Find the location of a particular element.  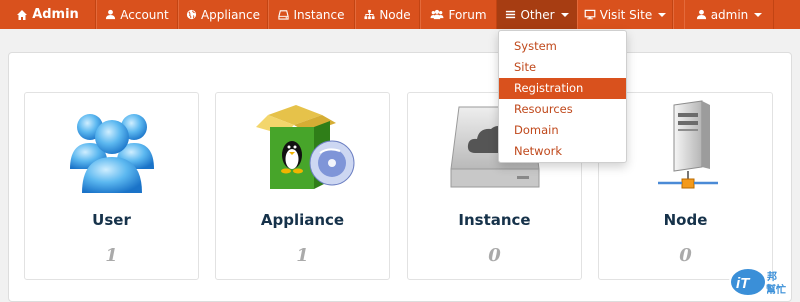

nav-instance-label: Instance is located at coordinates (319, 14).